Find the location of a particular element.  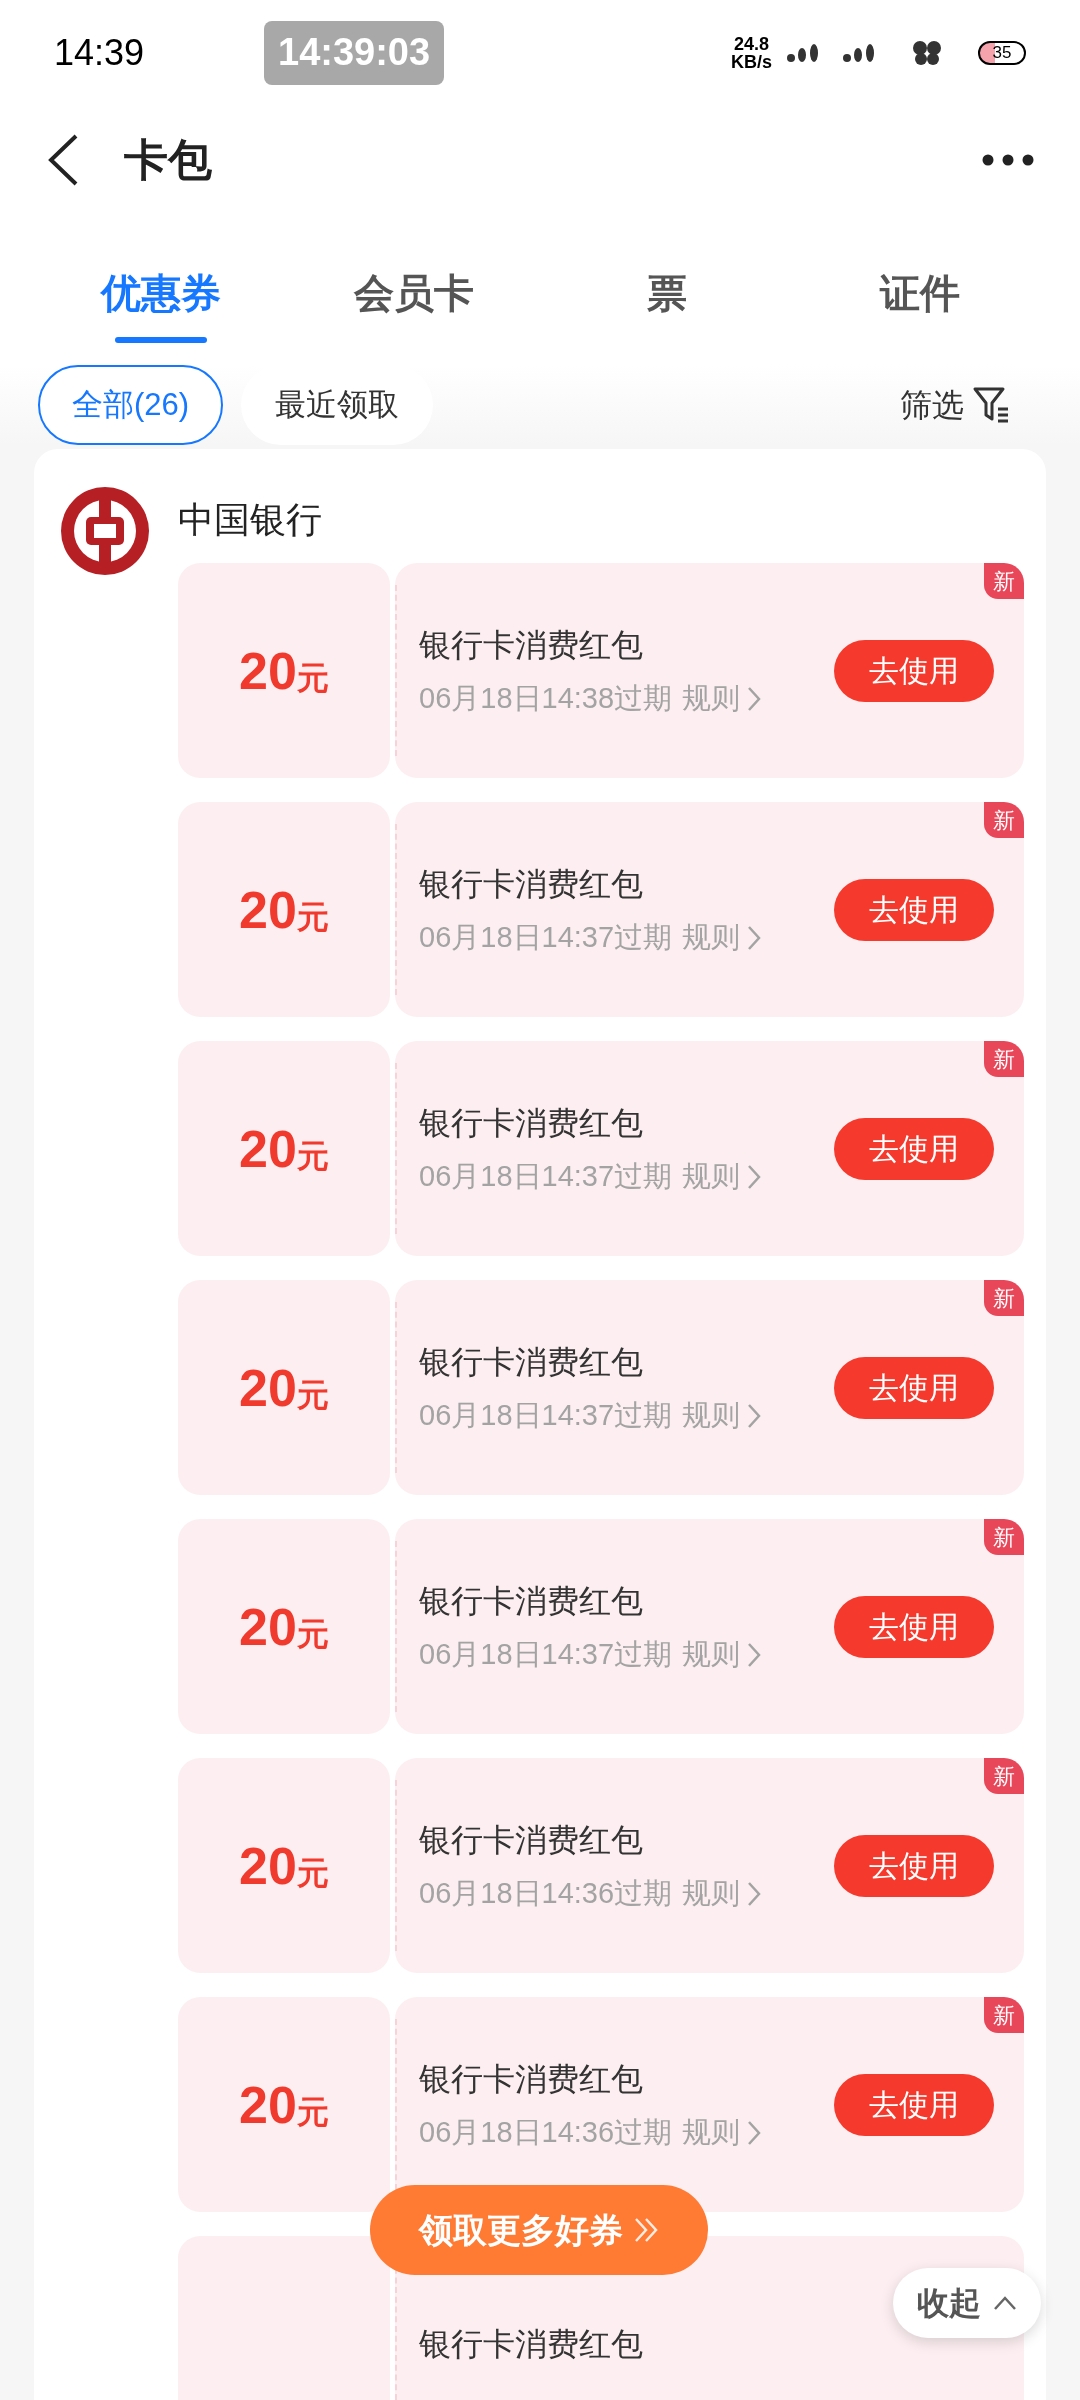

butterfly-icon is located at coordinates (927, 52).